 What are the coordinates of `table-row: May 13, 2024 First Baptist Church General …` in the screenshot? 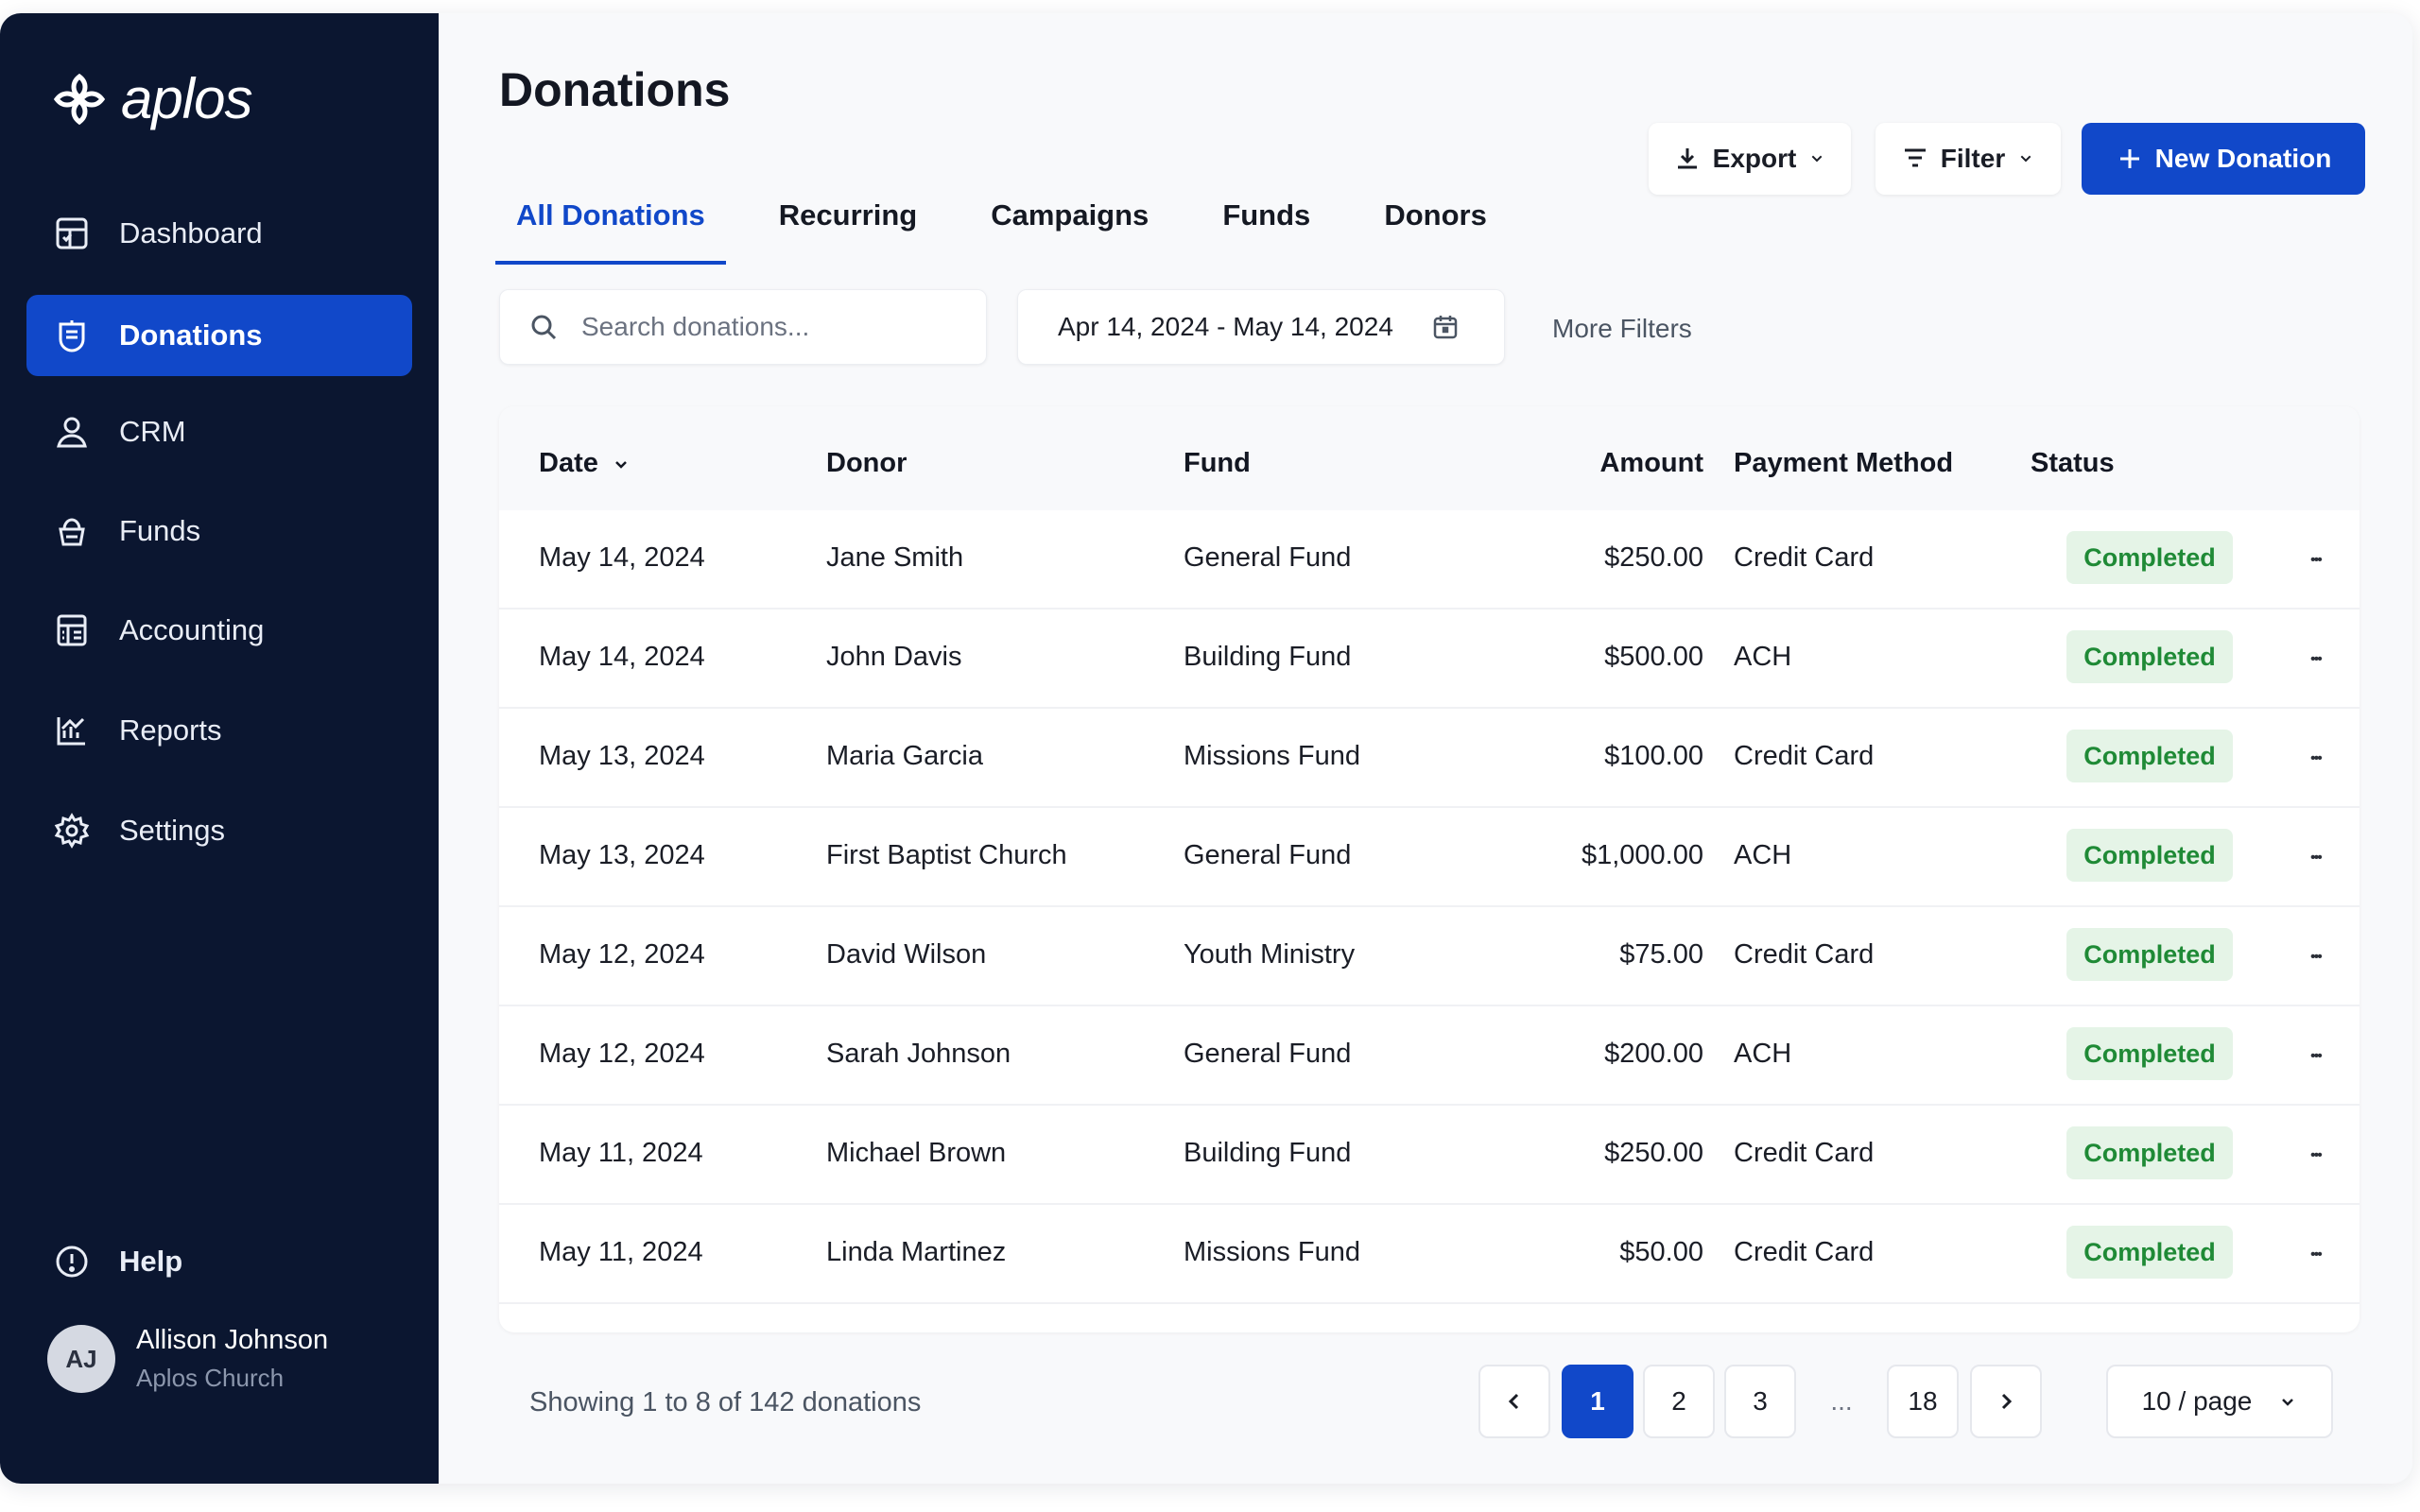 It's located at (1430, 857).